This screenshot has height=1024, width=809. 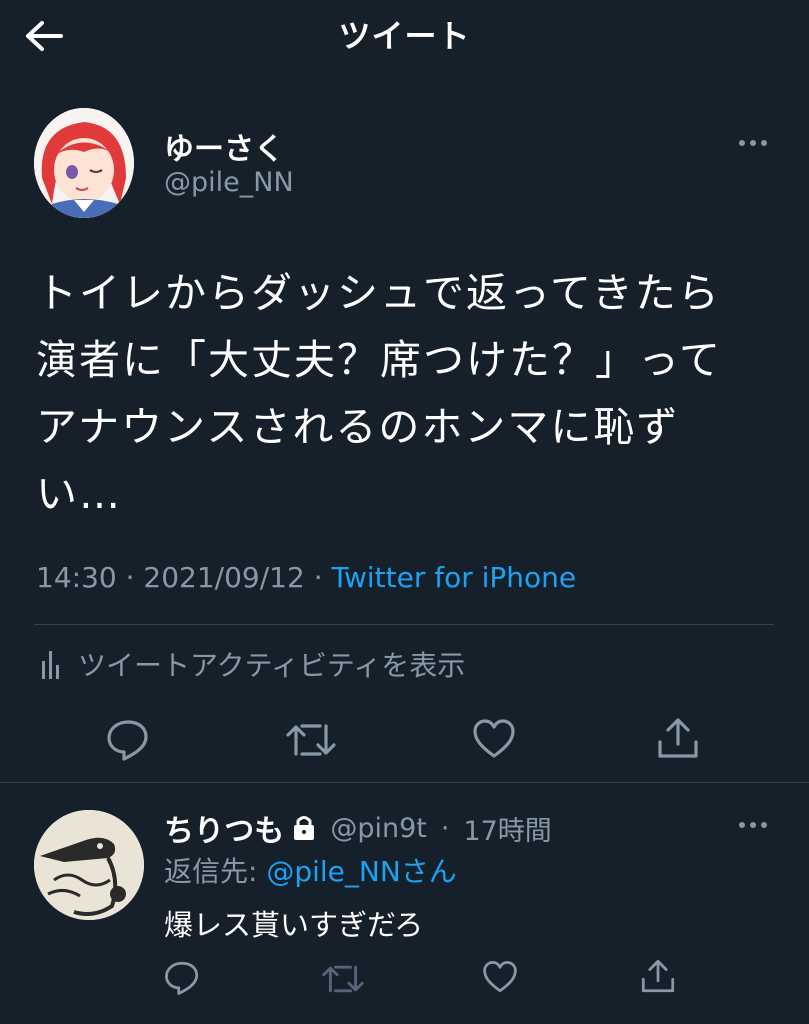 I want to click on reply-retweet-button, so click(x=343, y=981).